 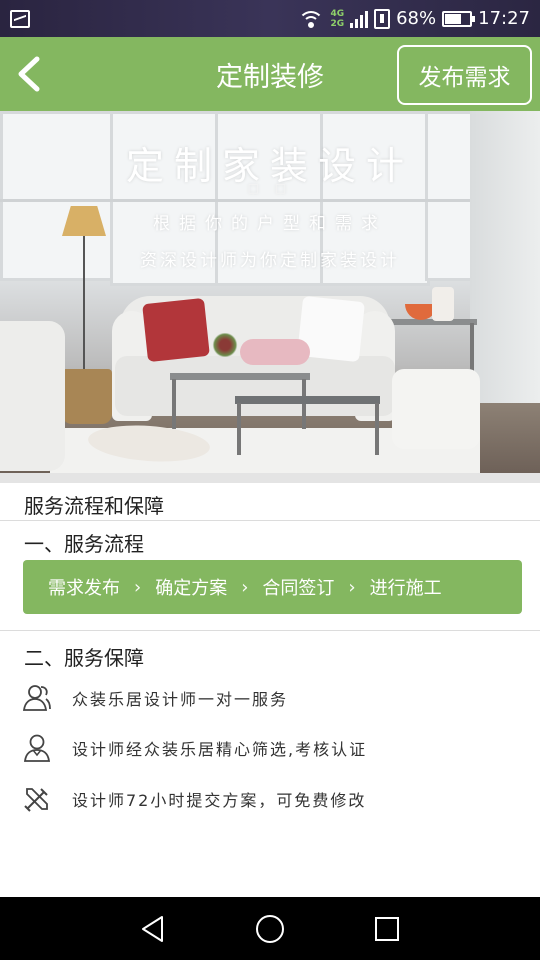 I want to click on network-2g-label: 2G, so click(x=337, y=23).